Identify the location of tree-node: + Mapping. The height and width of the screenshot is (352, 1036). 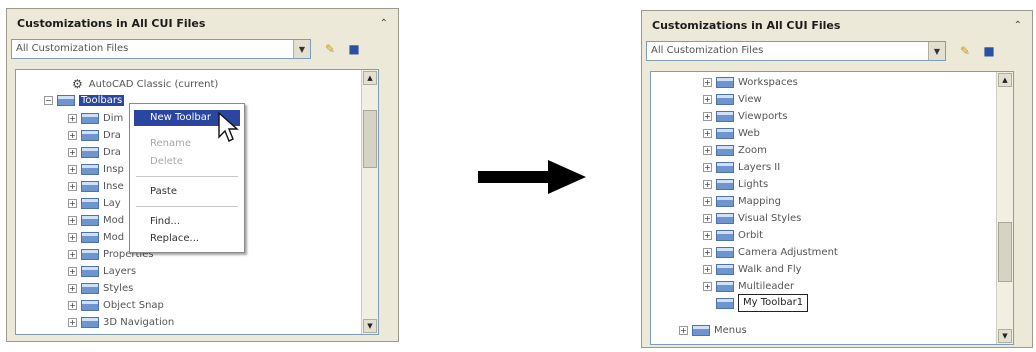
(742, 201).